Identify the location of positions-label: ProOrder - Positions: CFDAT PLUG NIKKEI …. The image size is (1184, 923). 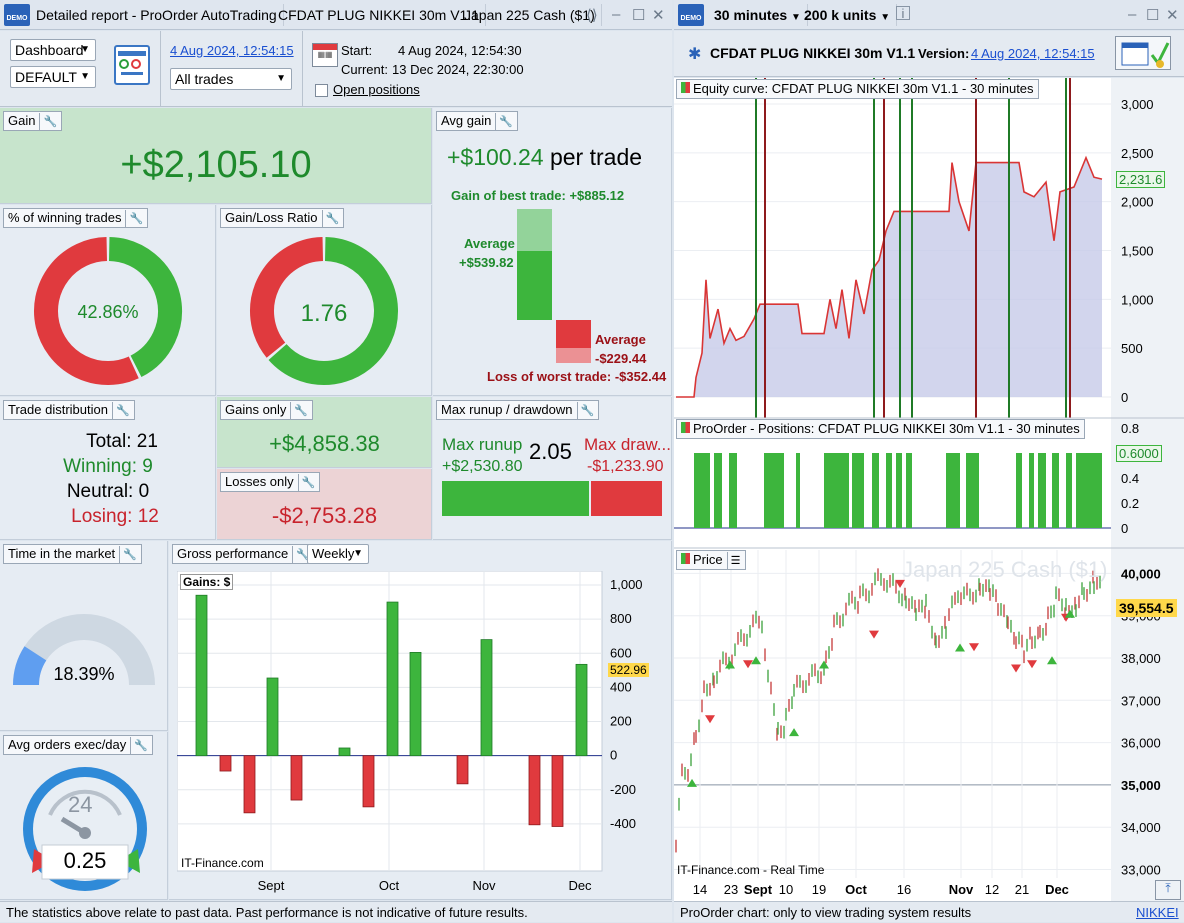
(880, 429).